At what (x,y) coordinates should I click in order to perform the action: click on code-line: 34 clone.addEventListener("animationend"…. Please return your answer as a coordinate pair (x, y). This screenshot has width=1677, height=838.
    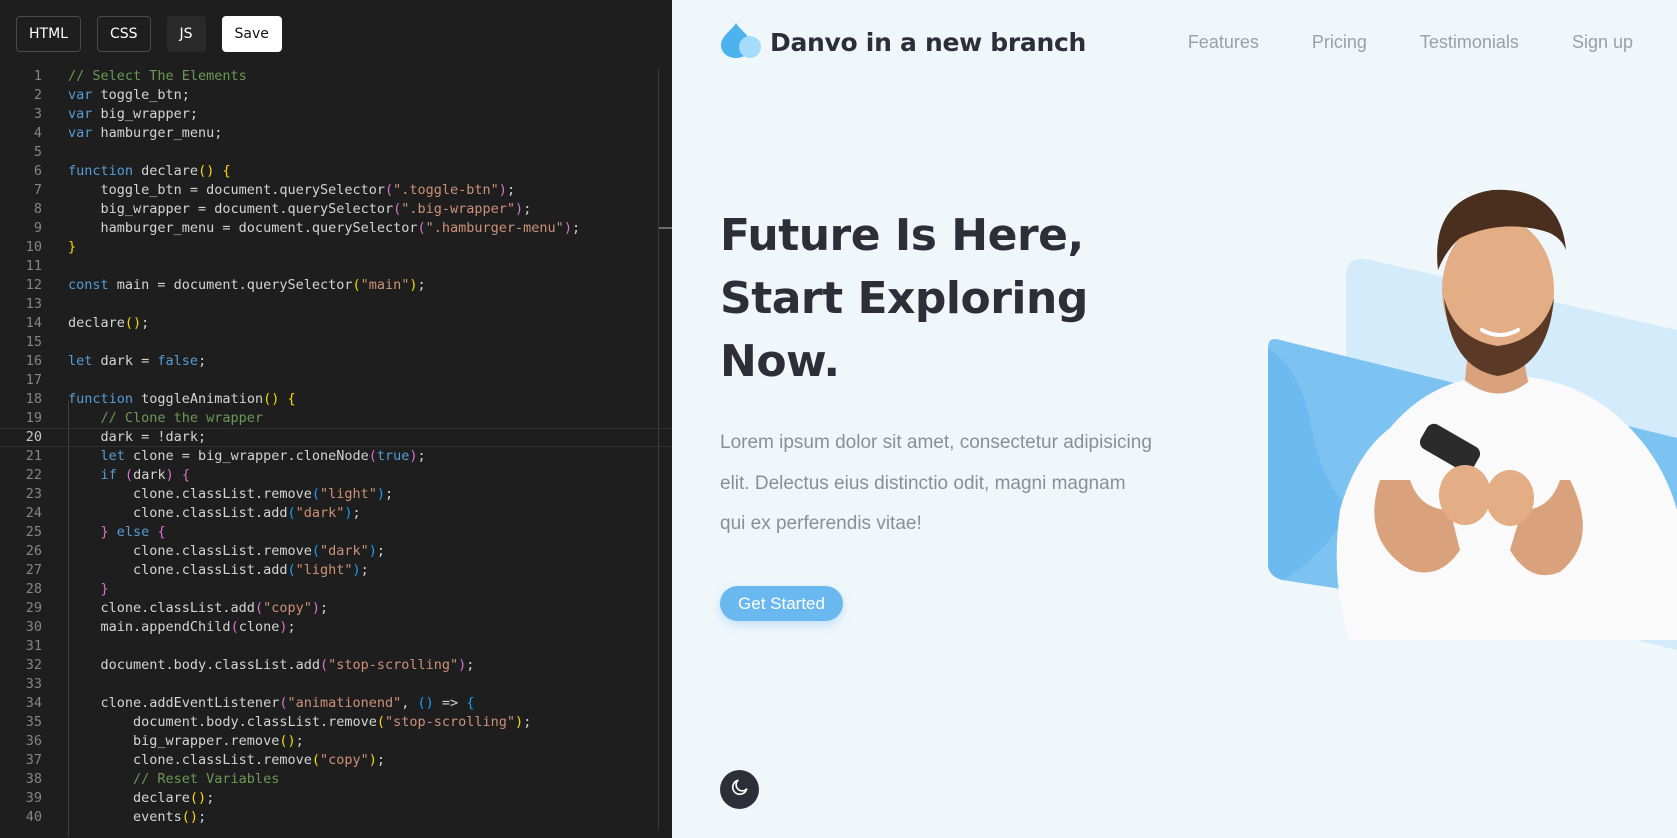
    Looking at the image, I should click on (336, 703).